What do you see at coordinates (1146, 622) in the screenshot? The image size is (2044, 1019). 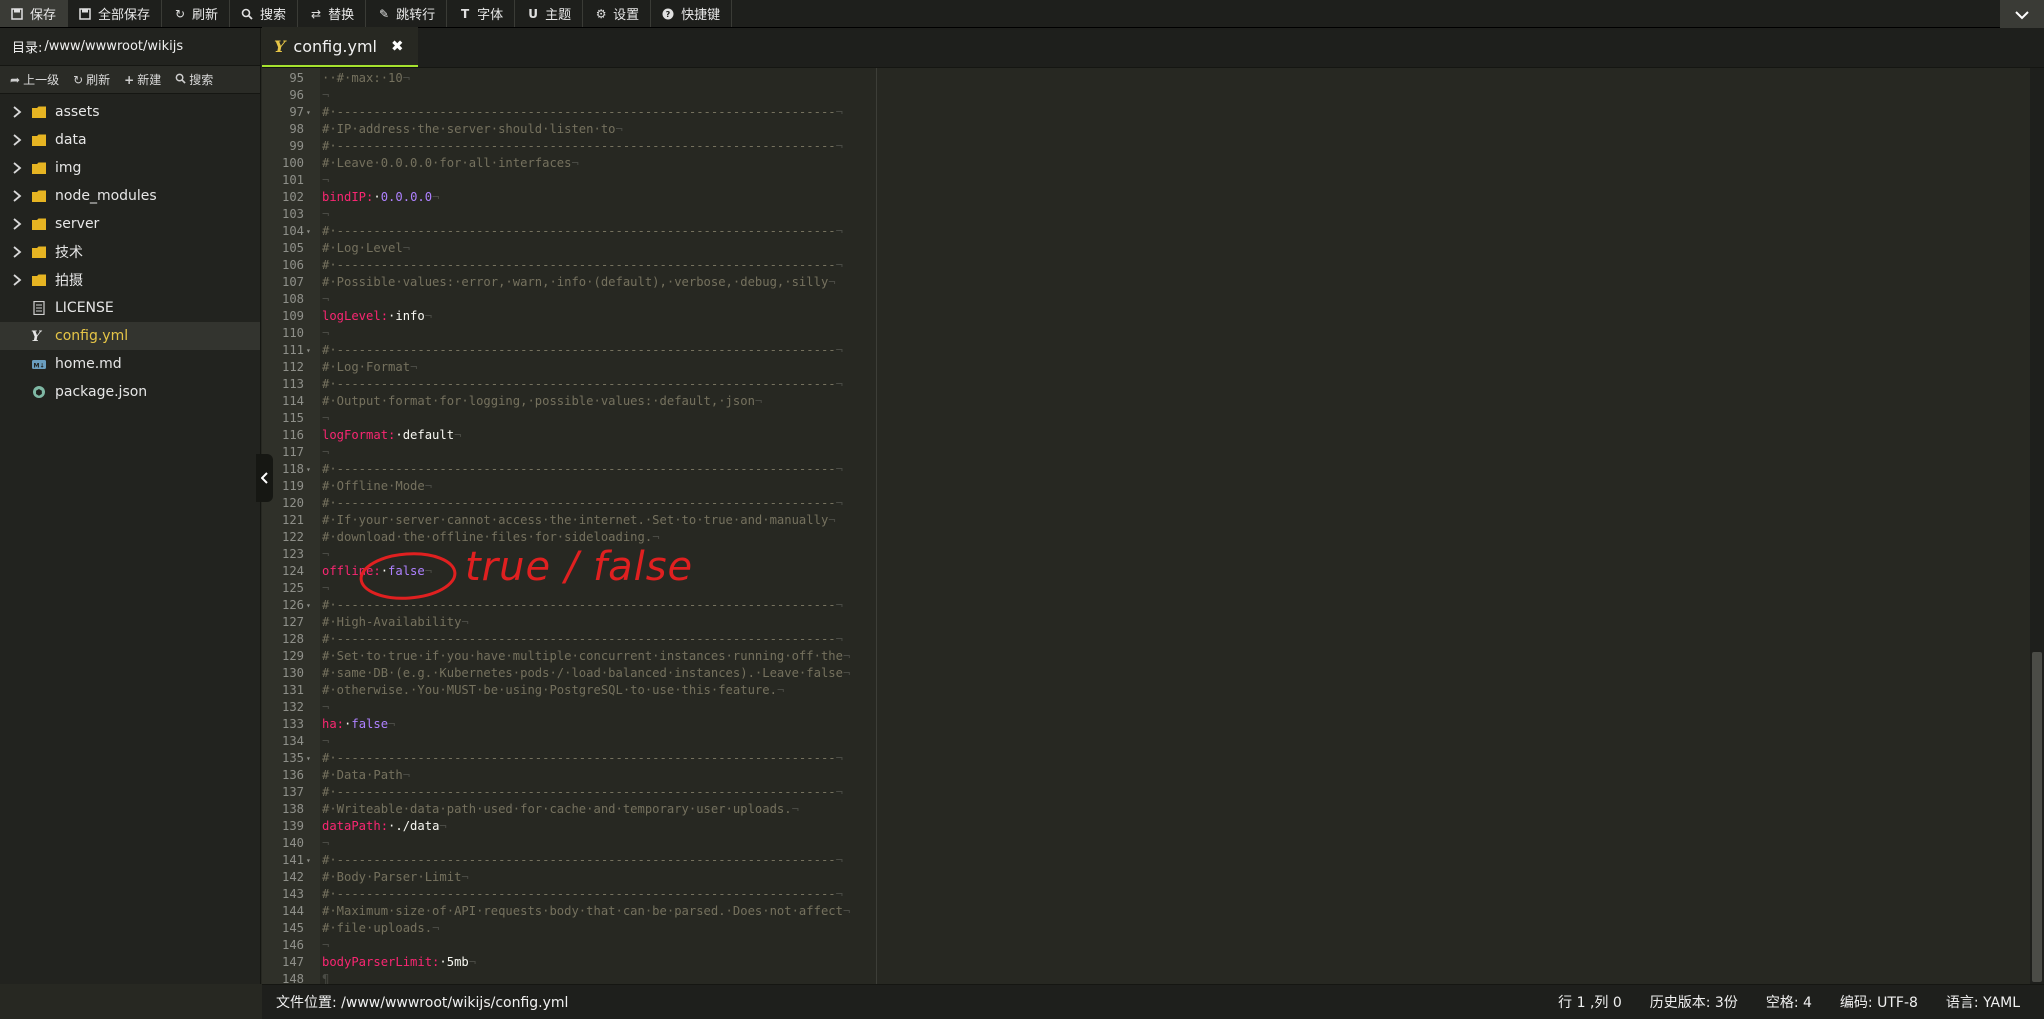 I see `code-line: 127 #·High-Availability¬` at bounding box center [1146, 622].